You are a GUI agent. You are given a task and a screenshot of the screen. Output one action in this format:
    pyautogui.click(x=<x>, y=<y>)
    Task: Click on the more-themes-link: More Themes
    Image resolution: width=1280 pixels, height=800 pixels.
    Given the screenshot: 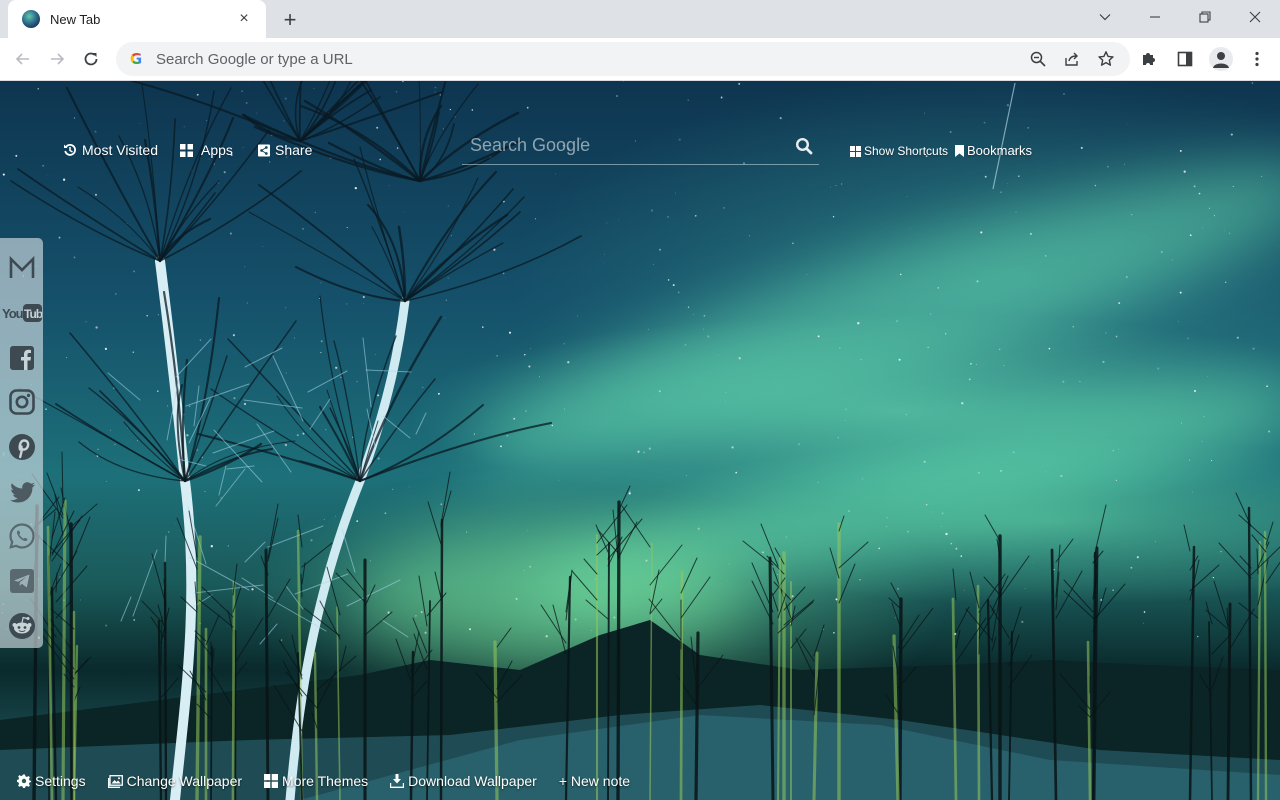 What is the action you would take?
    pyautogui.click(x=316, y=781)
    